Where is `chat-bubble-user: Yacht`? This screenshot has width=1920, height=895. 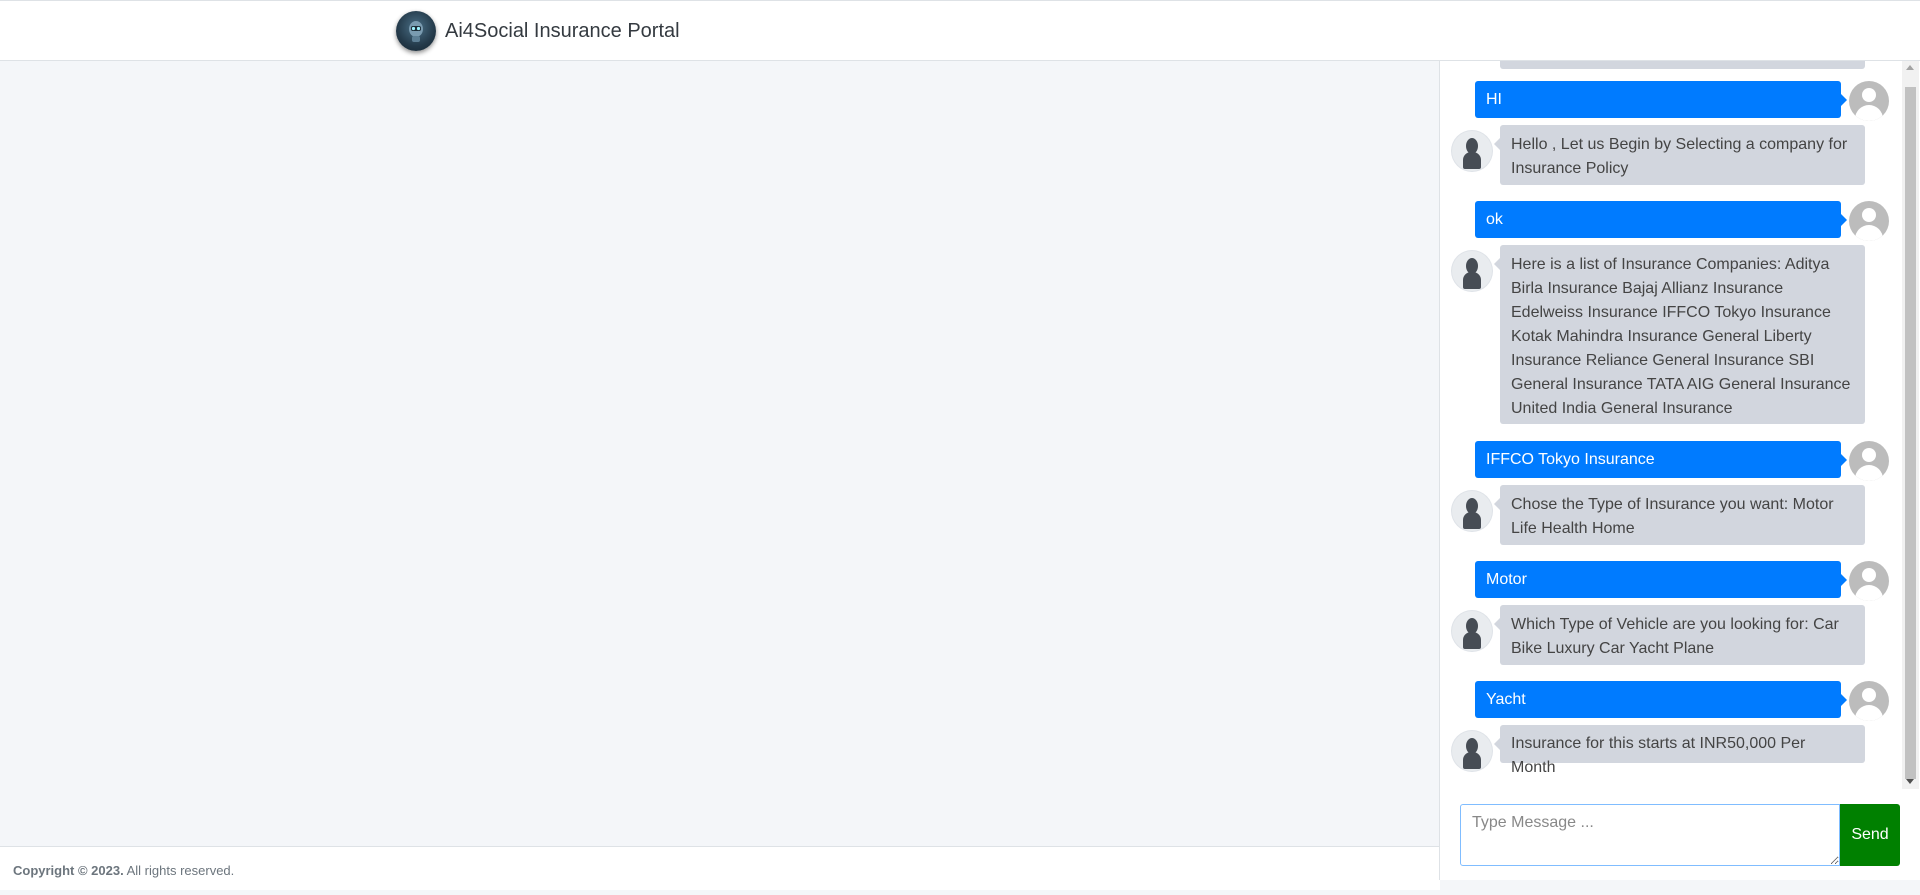
chat-bubble-user: Yacht is located at coordinates (1661, 699).